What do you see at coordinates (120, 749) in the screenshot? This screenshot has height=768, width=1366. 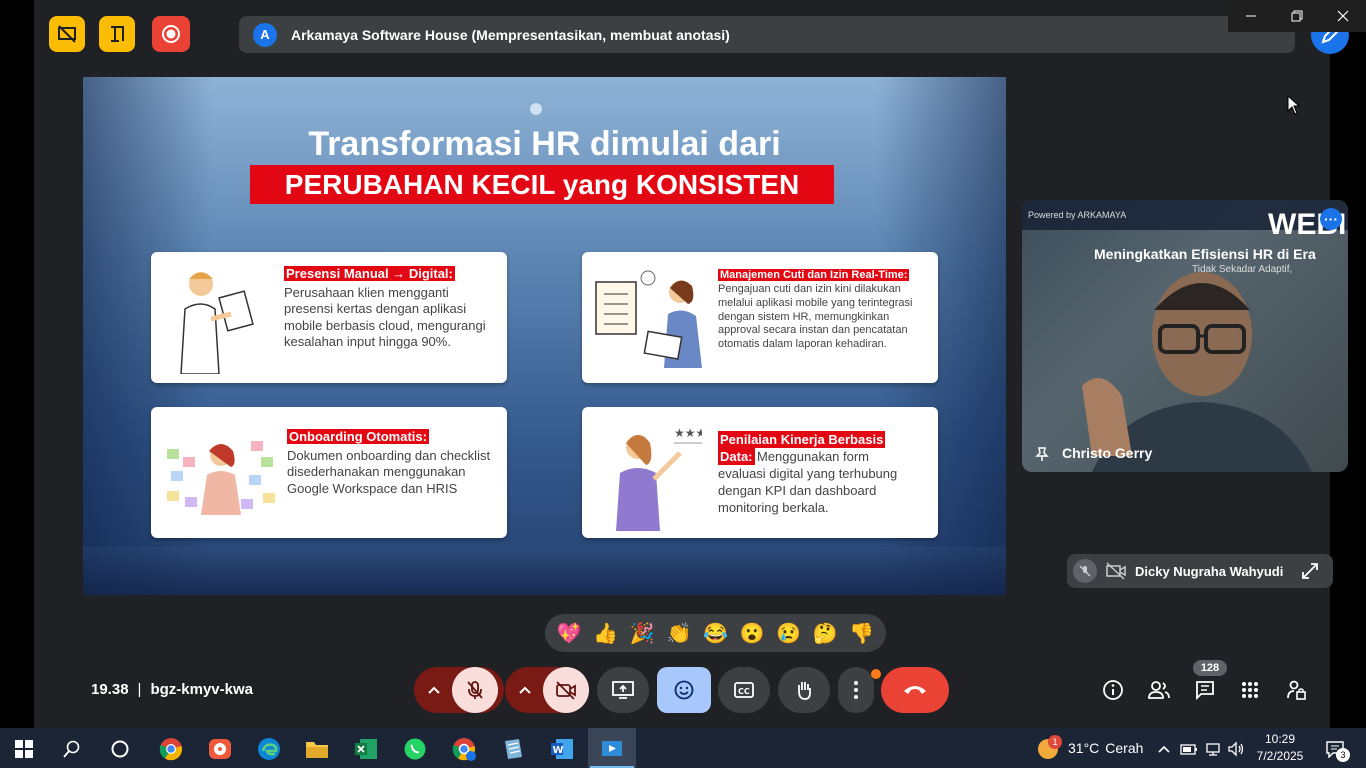 I see `cortana-button` at bounding box center [120, 749].